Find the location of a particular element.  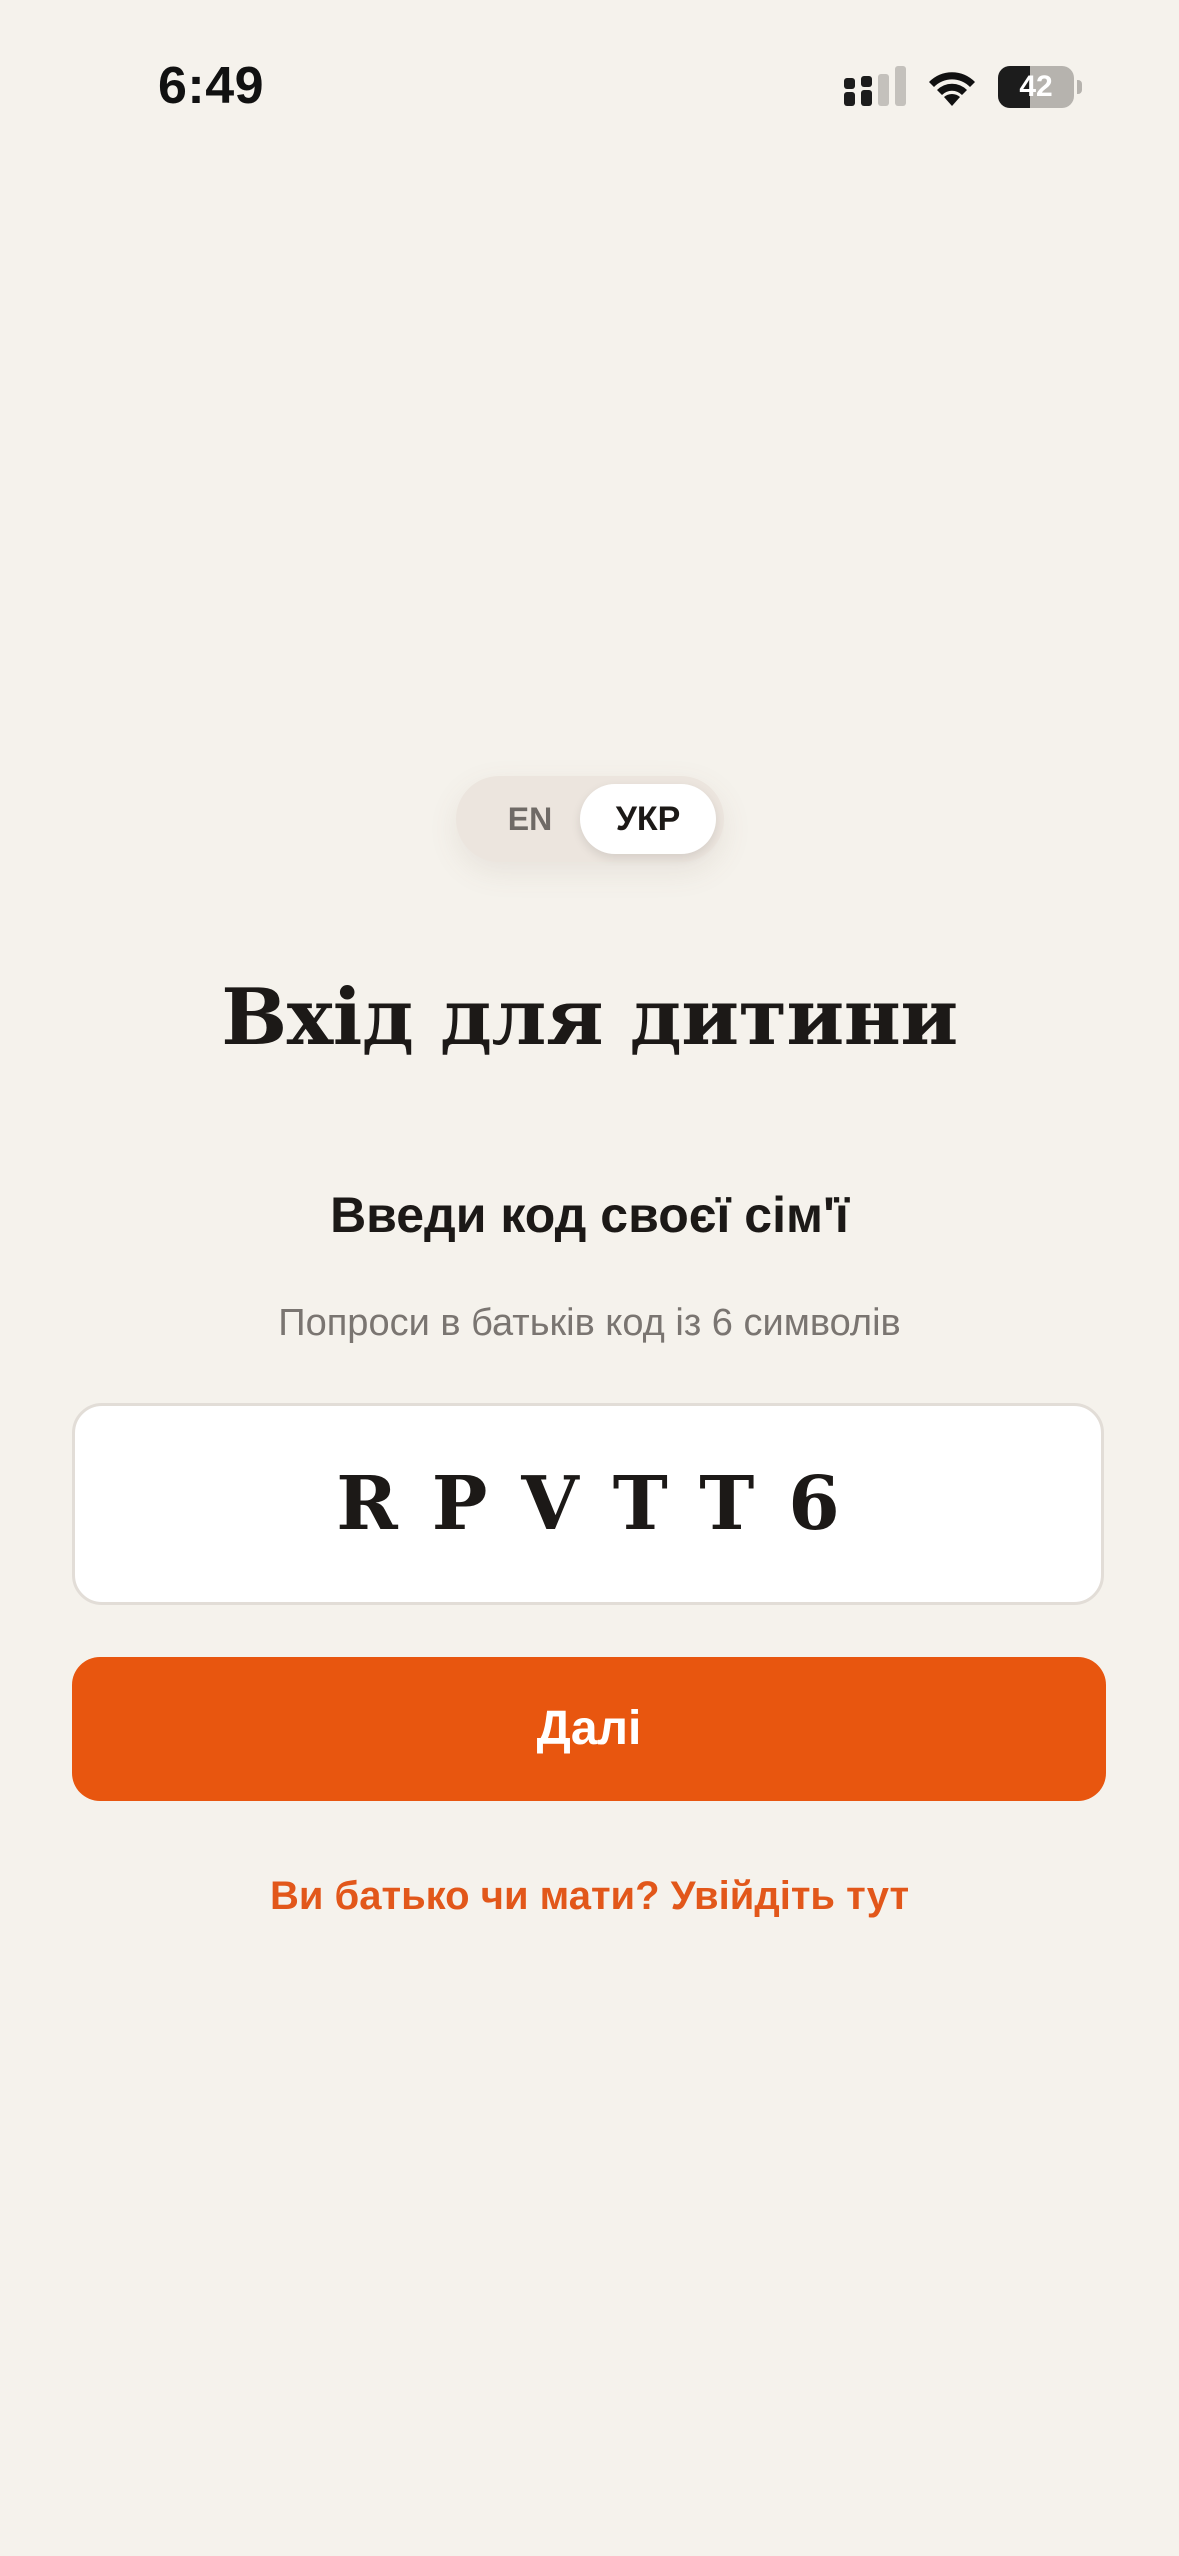

next-button-label: Далі is located at coordinates (589, 1728).